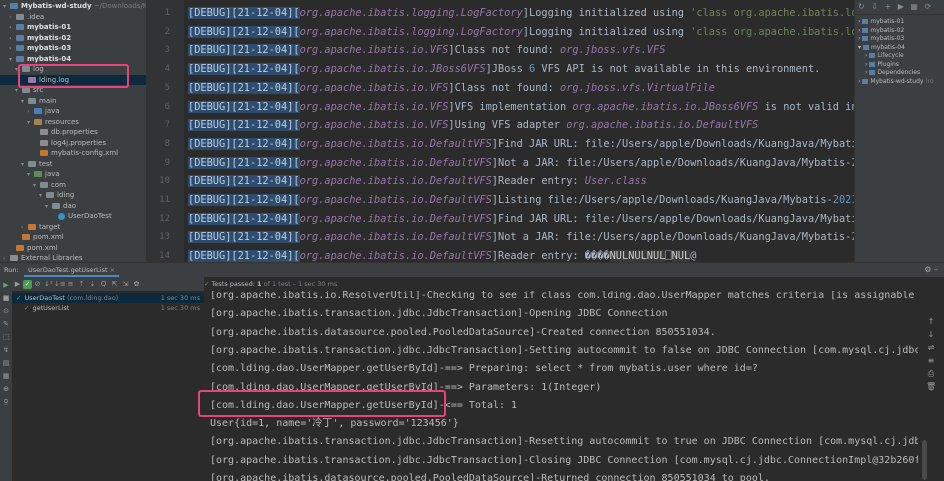  What do you see at coordinates (114, 284) in the screenshot?
I see `test-toolbar-button: ⇱` at bounding box center [114, 284].